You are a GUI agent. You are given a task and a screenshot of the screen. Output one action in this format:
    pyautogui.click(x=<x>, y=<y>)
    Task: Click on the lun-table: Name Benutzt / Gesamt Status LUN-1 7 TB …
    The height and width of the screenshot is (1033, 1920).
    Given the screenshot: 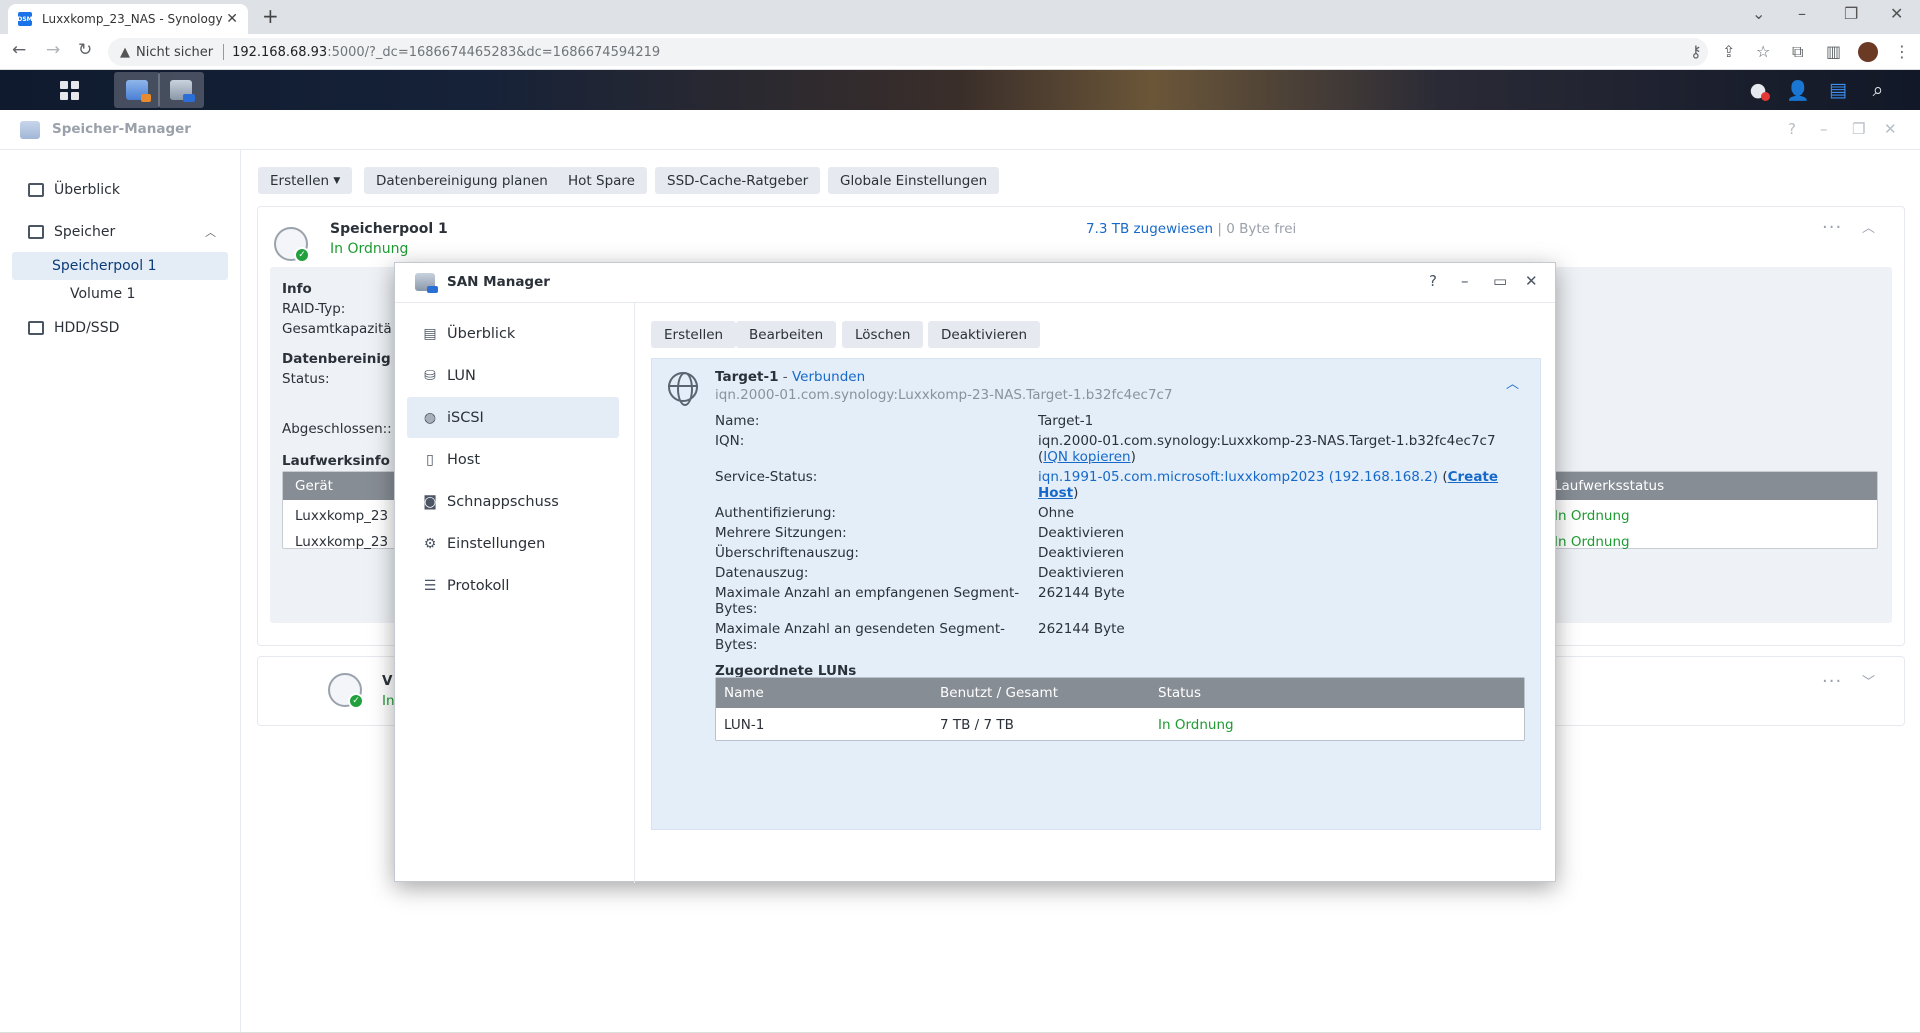 What is the action you would take?
    pyautogui.click(x=1120, y=709)
    